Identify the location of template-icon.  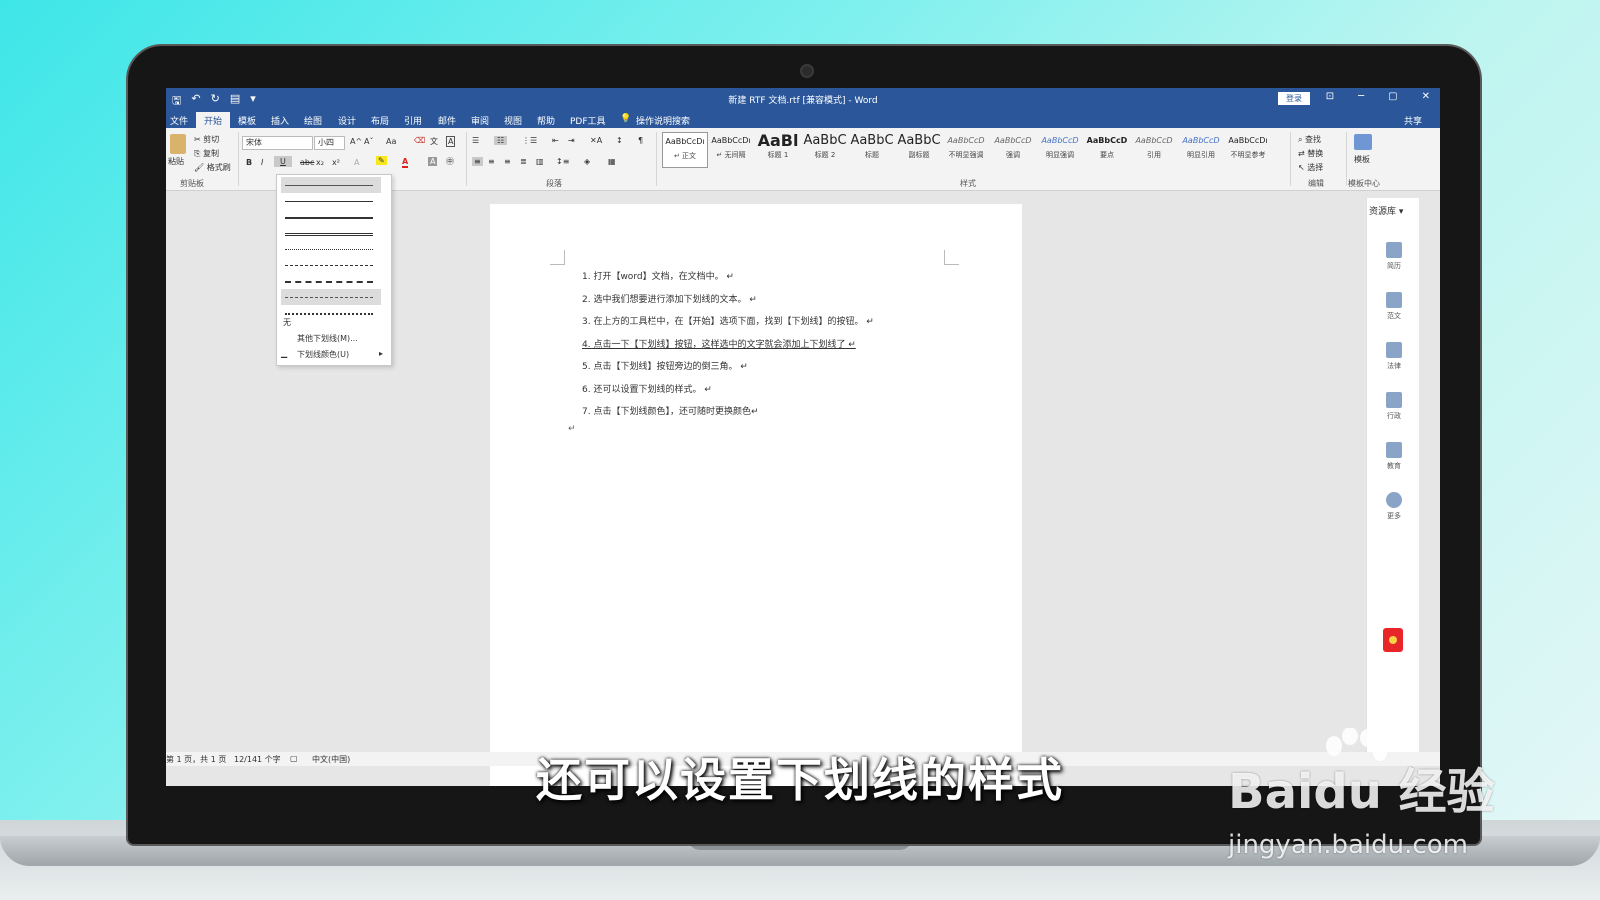
(1363, 142).